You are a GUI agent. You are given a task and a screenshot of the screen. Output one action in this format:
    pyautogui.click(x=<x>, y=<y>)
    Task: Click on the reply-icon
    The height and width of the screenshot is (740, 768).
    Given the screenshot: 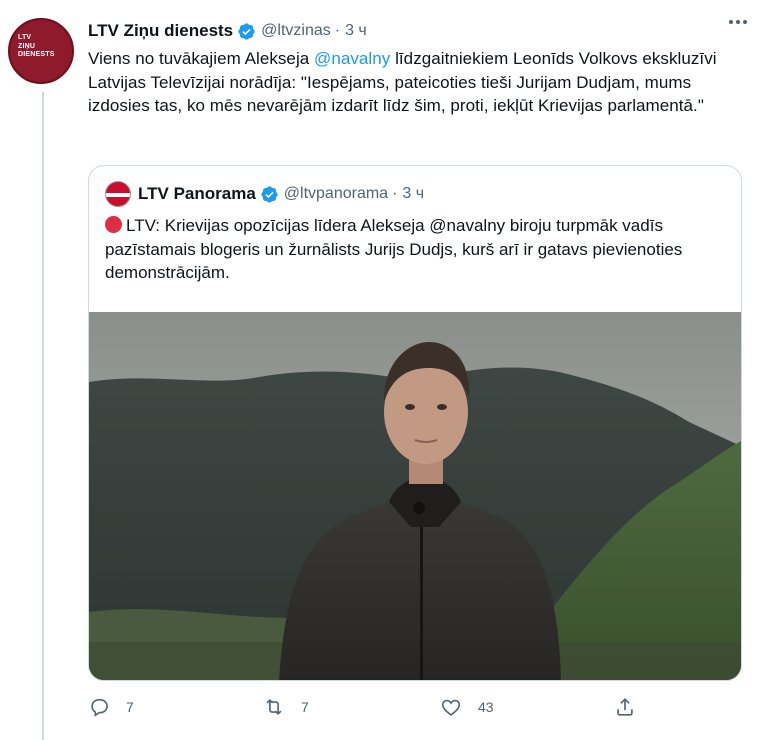 What is the action you would take?
    pyautogui.click(x=99, y=708)
    